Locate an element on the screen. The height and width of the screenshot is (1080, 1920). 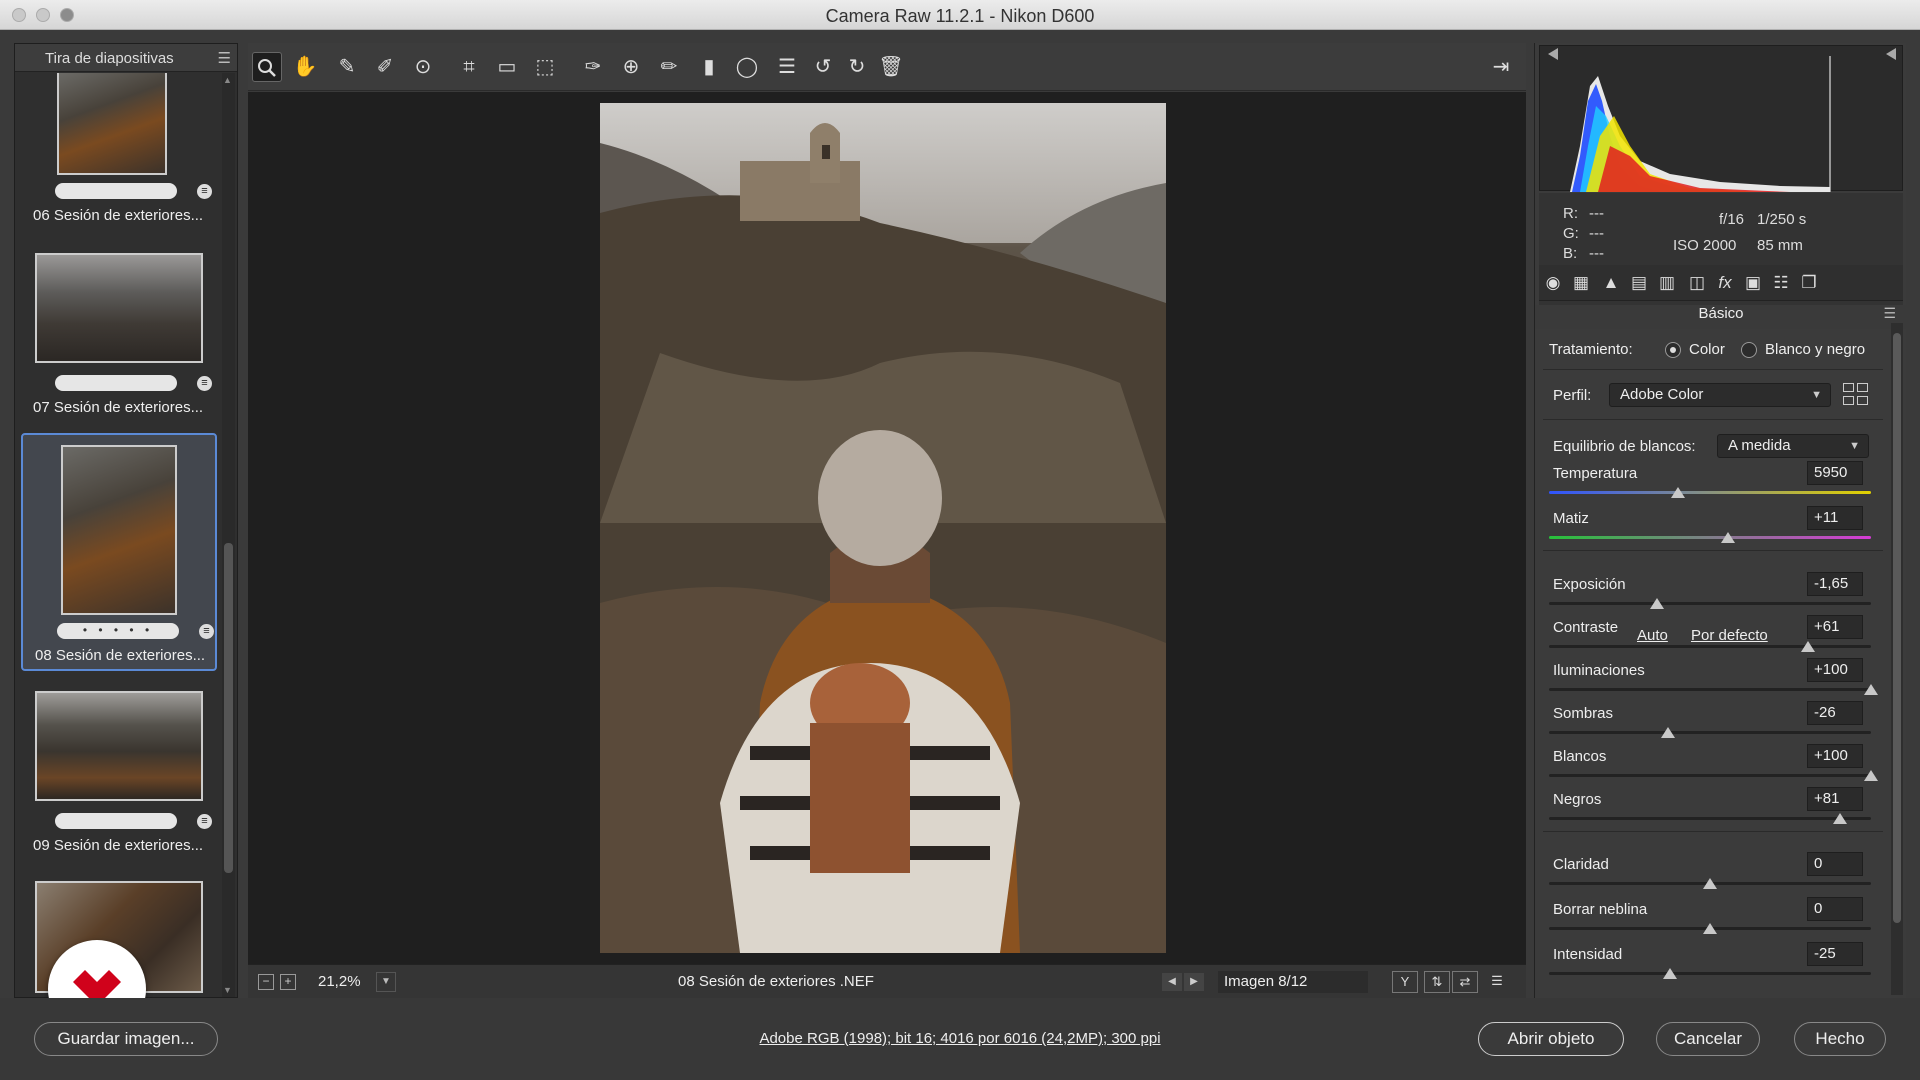
whites-slider-track is located at coordinates (1710, 775).